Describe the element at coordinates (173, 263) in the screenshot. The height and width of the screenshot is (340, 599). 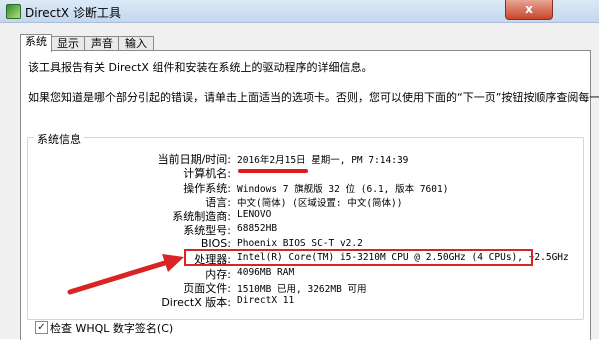
I see `annotation-arrow-head` at that location.